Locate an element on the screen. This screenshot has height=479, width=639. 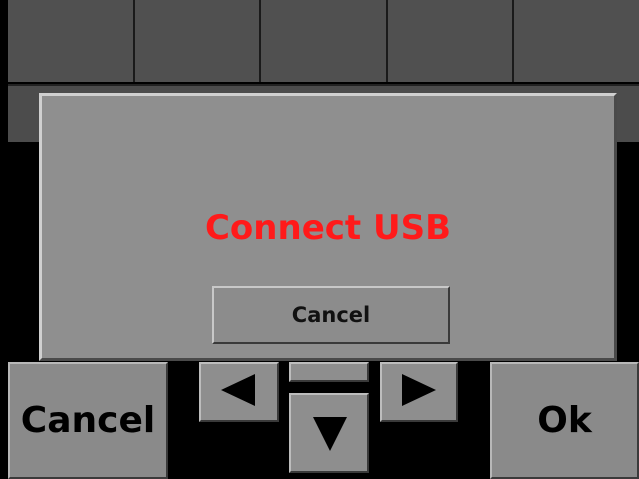
right-arrow-button is located at coordinates (419, 392).